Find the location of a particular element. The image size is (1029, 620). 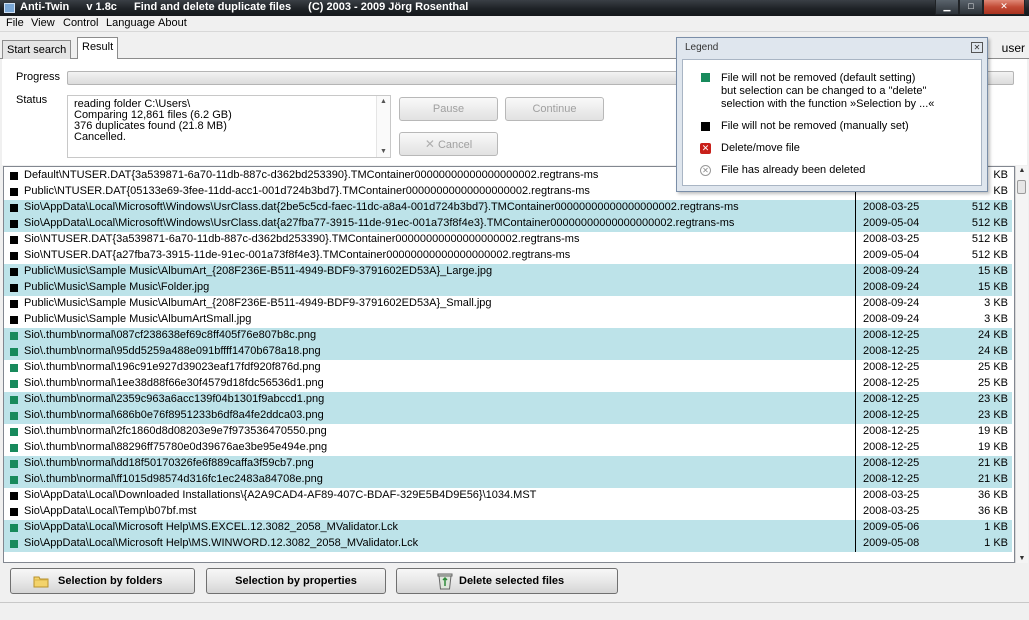

cancel-button: ✕ Cancel is located at coordinates (448, 144).